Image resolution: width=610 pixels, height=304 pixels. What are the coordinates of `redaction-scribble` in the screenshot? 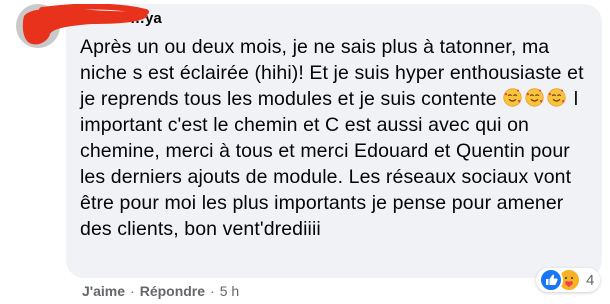 It's located at (85, 24).